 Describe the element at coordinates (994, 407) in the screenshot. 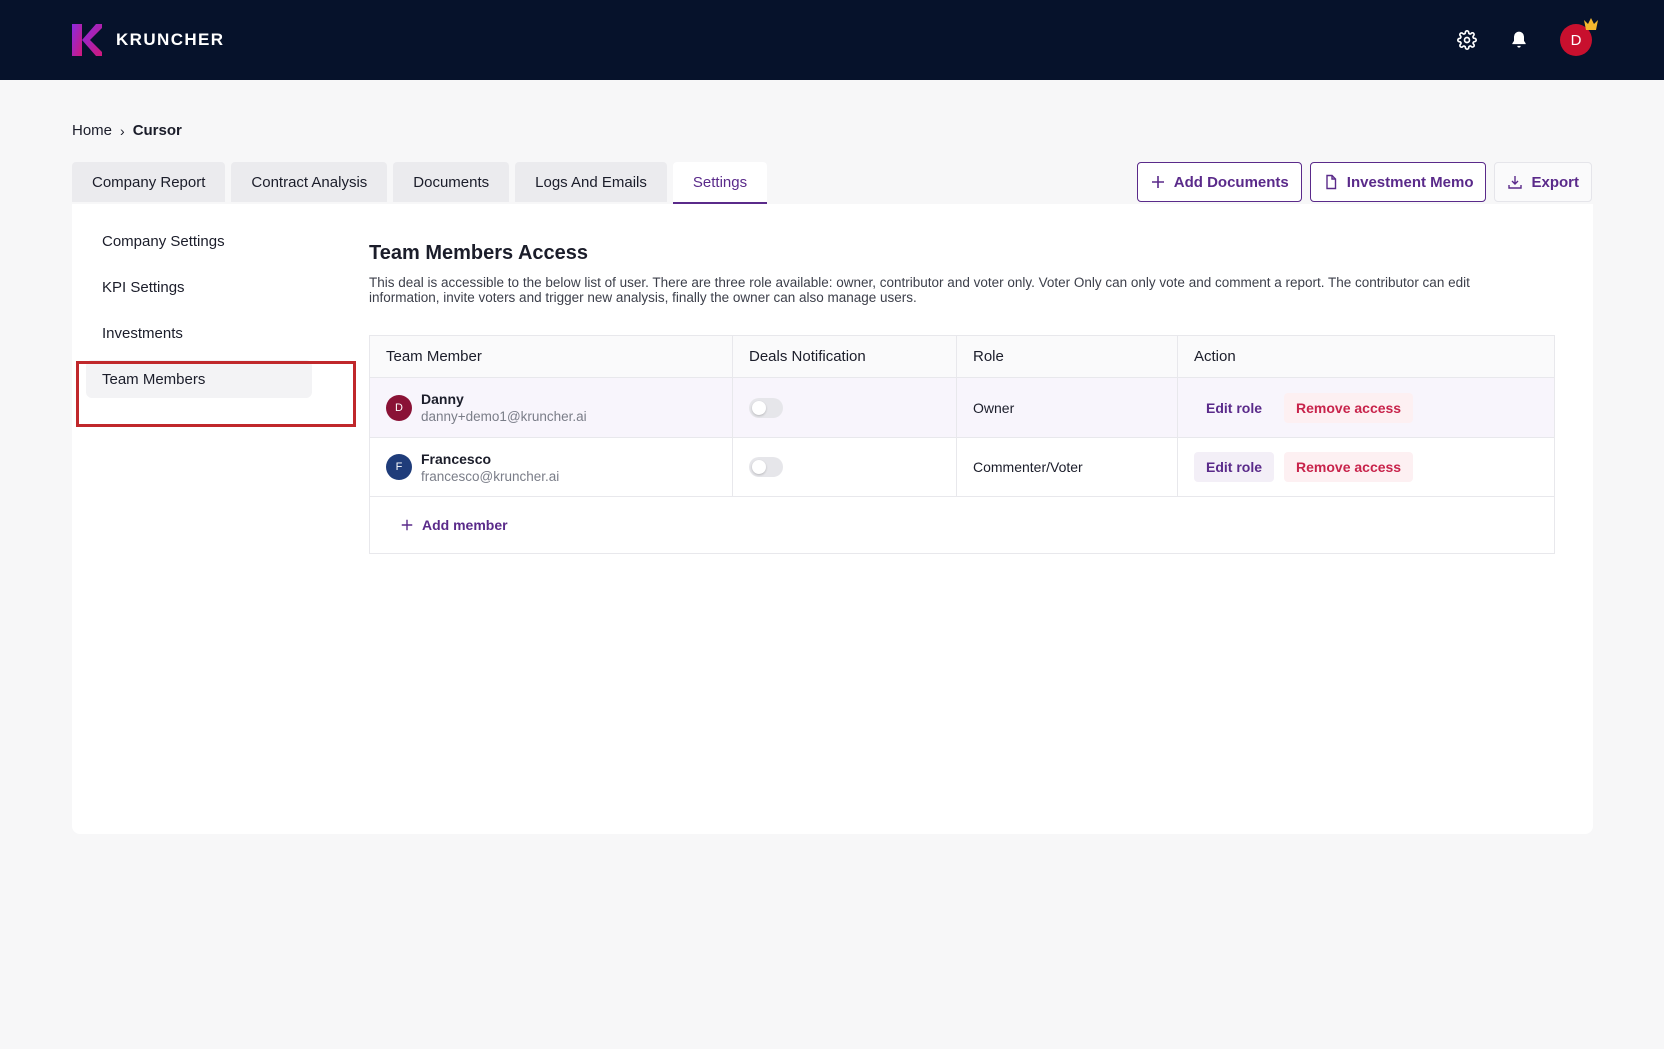

I see `member-role: Owner` at that location.